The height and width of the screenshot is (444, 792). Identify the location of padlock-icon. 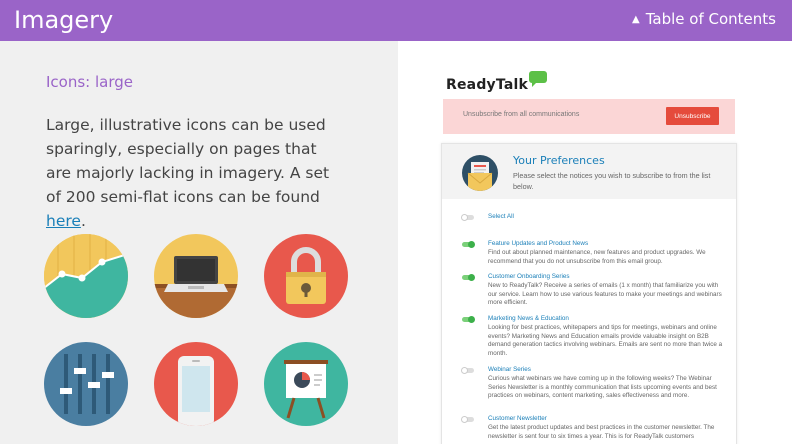
(306, 276).